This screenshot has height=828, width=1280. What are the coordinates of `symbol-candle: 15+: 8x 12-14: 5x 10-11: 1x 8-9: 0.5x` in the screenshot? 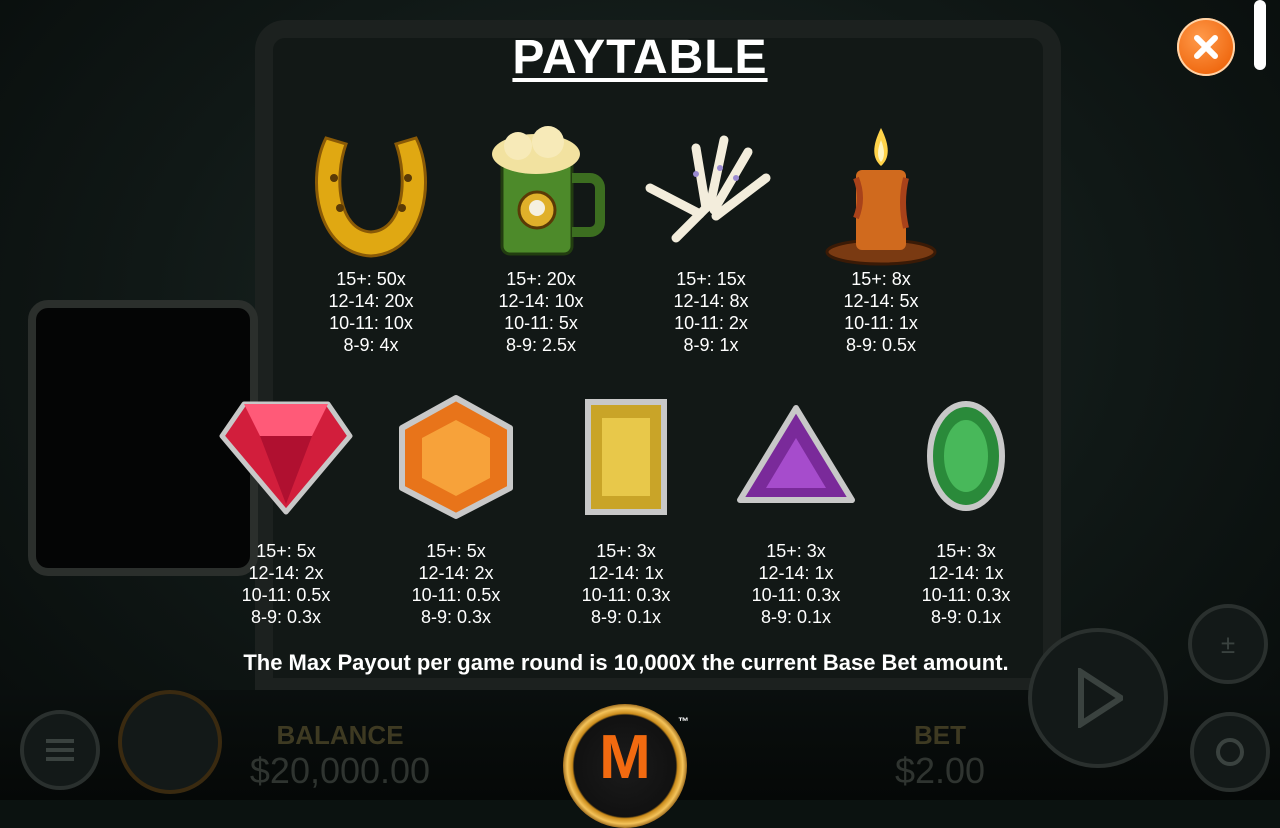 It's located at (881, 237).